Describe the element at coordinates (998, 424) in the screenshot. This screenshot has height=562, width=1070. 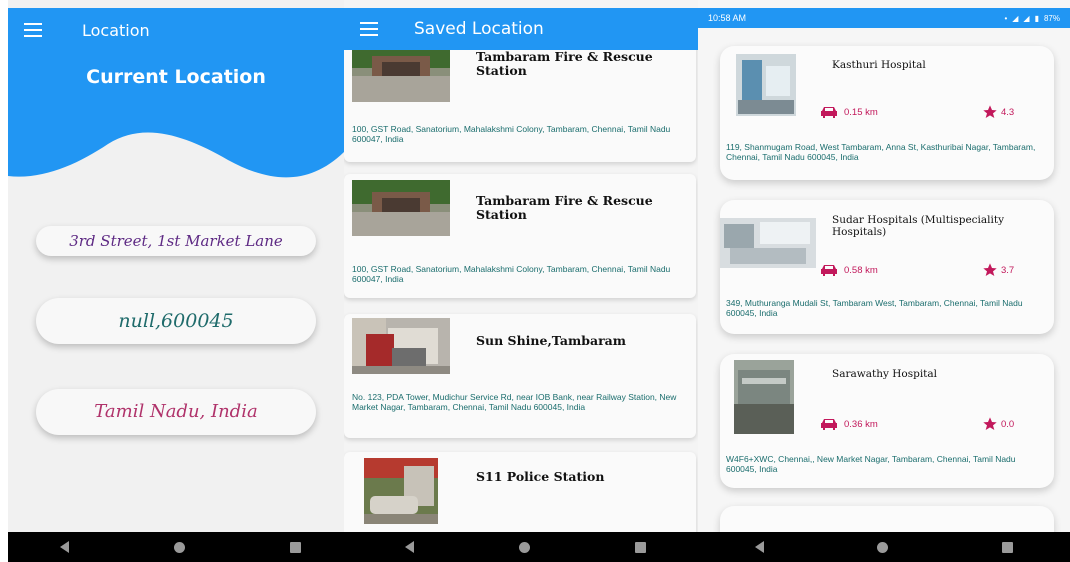
I see `rating: 0.0` at that location.